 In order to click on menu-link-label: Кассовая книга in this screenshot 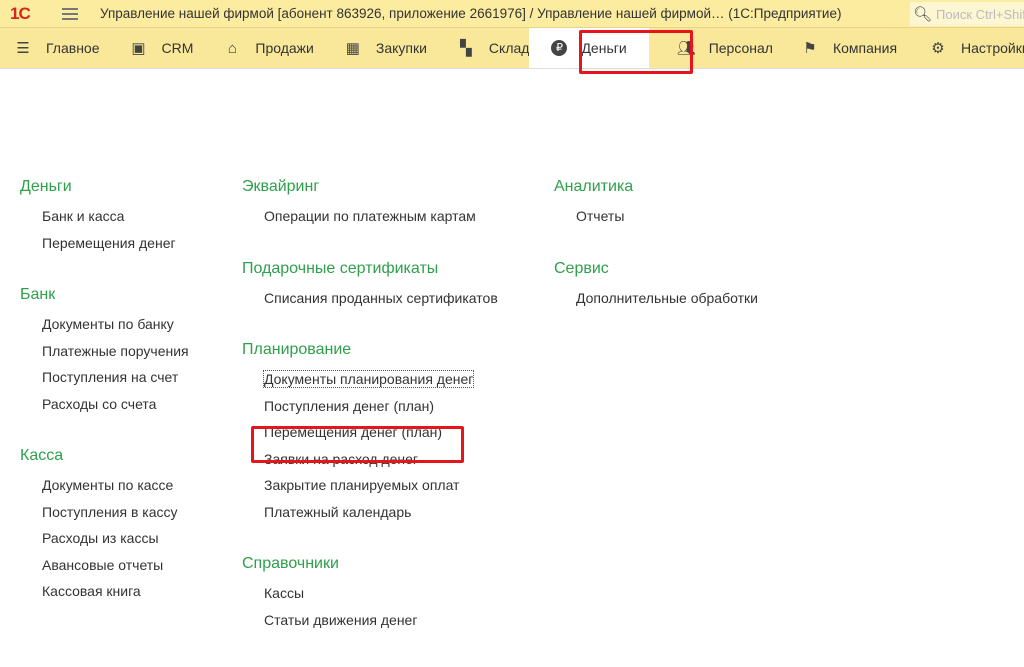, I will do `click(91, 591)`.